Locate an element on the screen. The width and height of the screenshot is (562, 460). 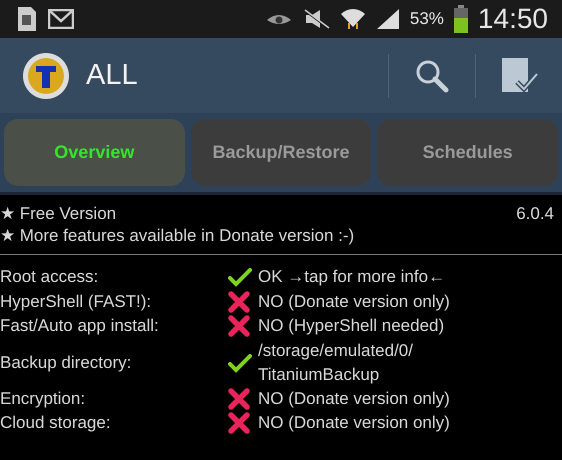
info-line: ★ Free Version is located at coordinates (59, 214).